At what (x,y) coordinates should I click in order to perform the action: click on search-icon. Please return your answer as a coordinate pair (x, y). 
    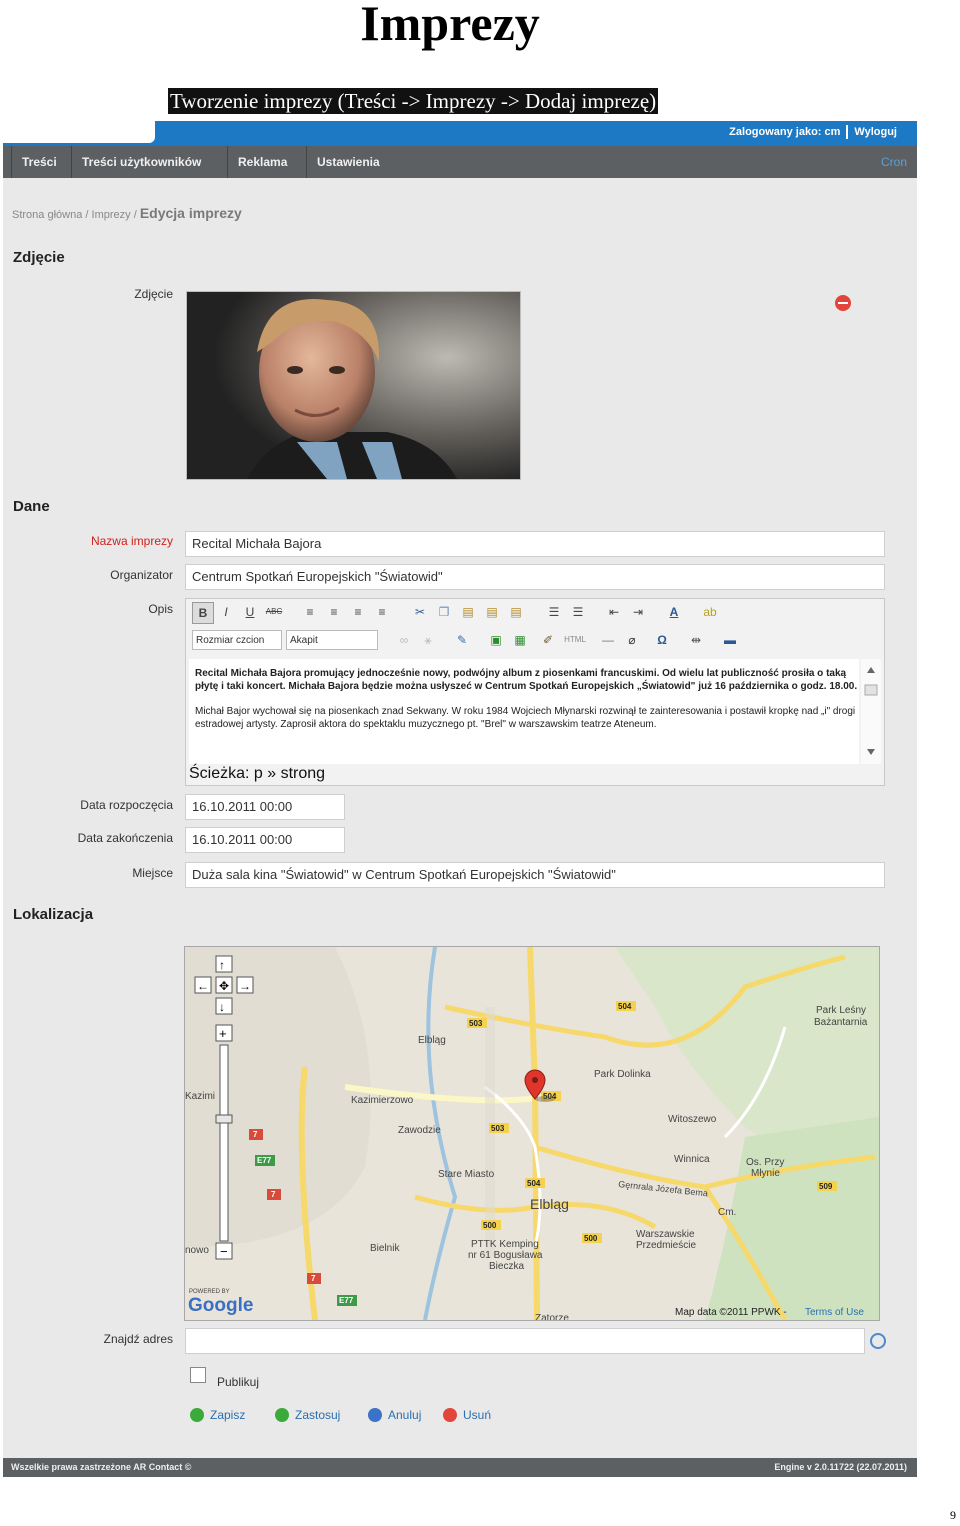
    Looking at the image, I should click on (878, 1341).